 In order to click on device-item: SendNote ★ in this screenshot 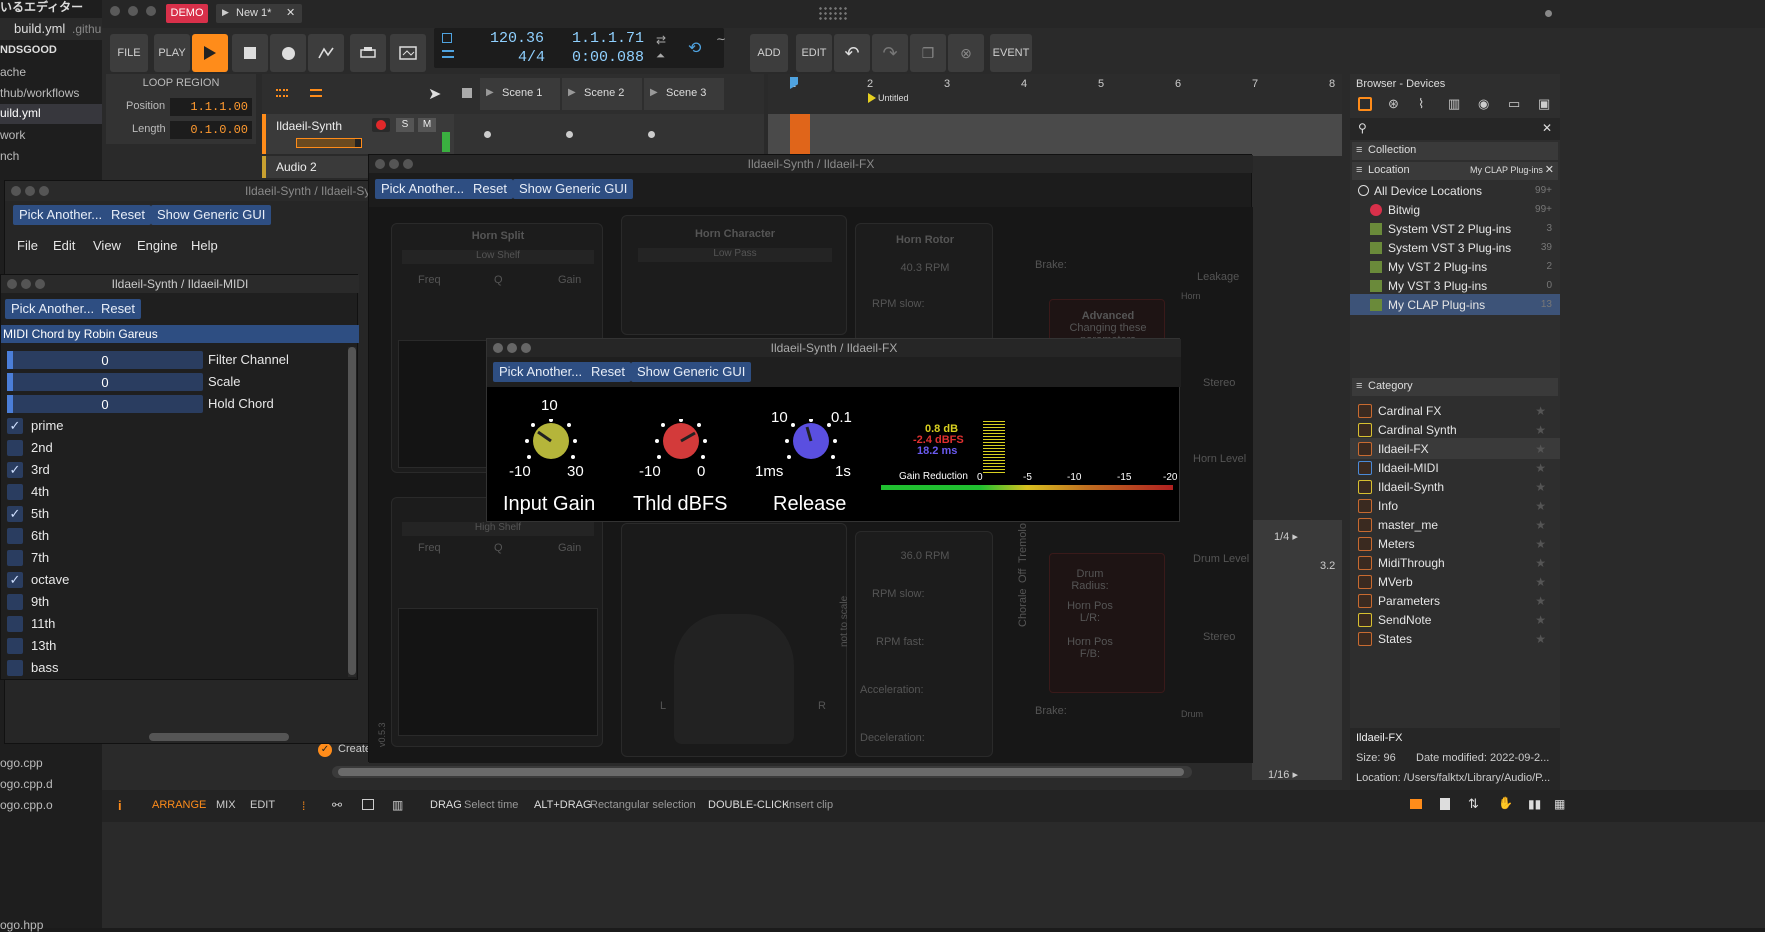, I will do `click(1455, 619)`.